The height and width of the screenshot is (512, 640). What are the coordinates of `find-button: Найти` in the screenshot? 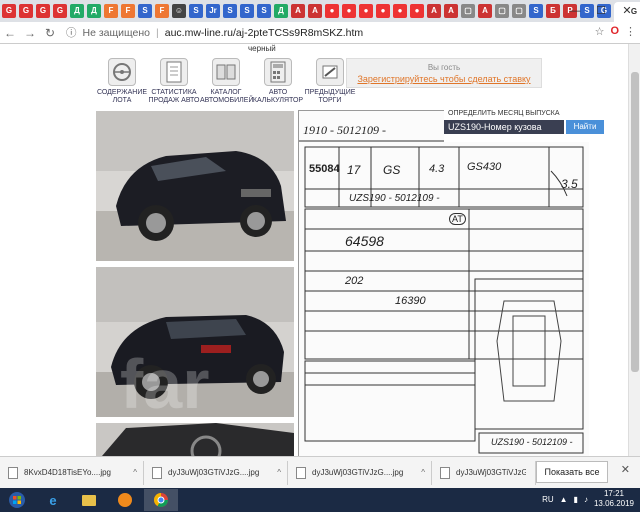 It's located at (585, 127).